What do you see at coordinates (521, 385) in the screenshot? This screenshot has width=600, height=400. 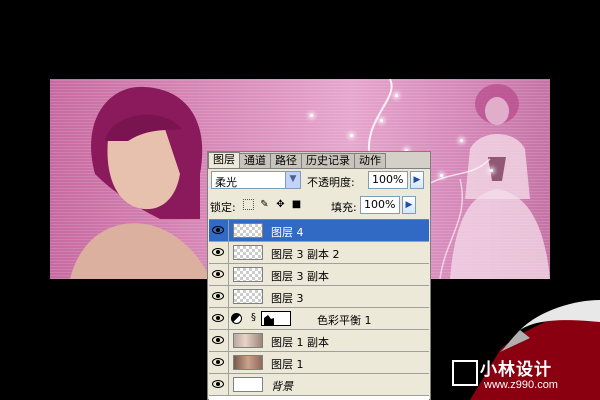 I see `brand-url: www.z990.com` at bounding box center [521, 385].